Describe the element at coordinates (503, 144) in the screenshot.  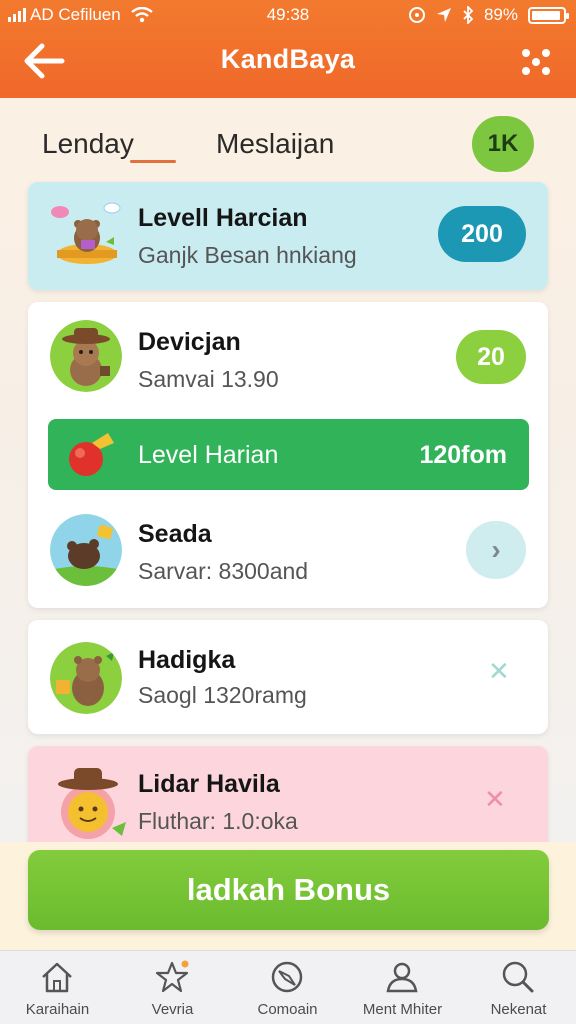
I see `coin-balance-badge: 1K` at that location.